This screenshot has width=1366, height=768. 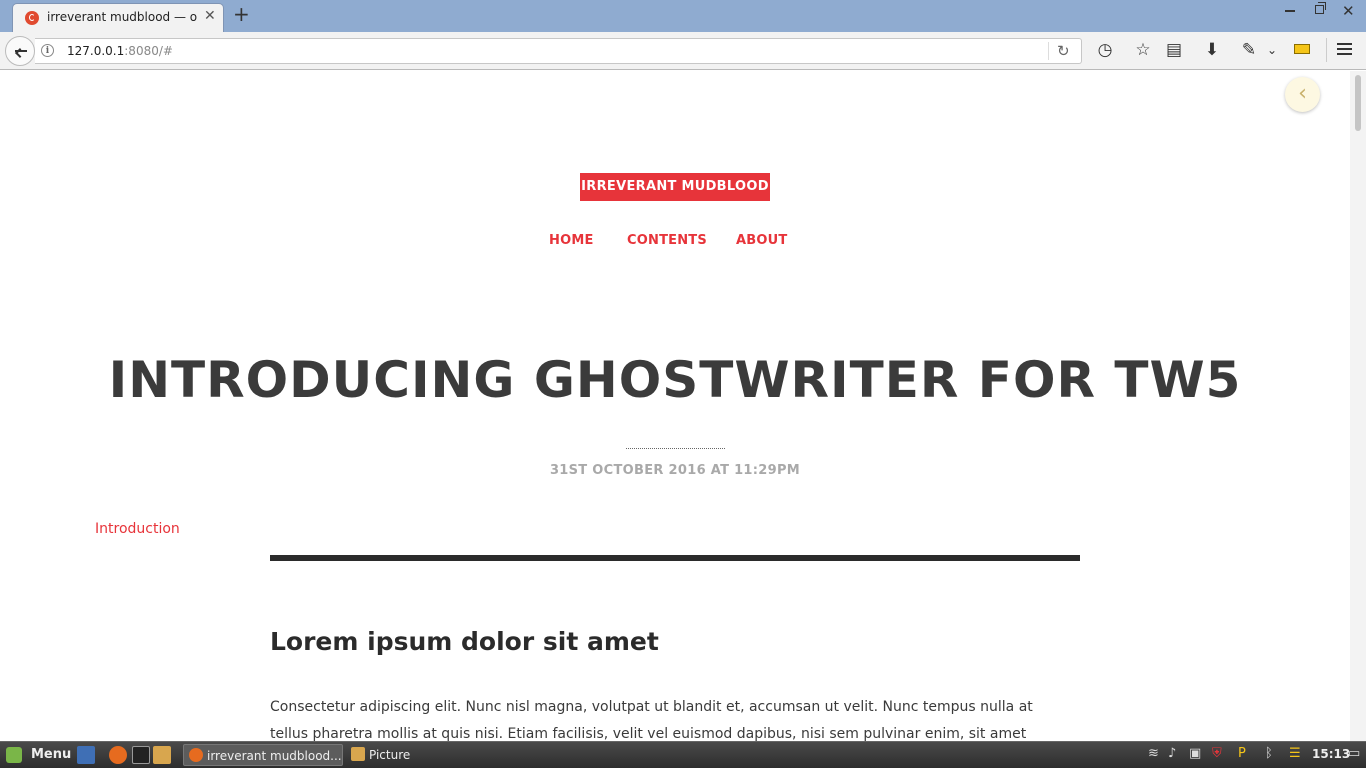 What do you see at coordinates (1269, 753) in the screenshot?
I see `bluetooth-icon: ᛒ` at bounding box center [1269, 753].